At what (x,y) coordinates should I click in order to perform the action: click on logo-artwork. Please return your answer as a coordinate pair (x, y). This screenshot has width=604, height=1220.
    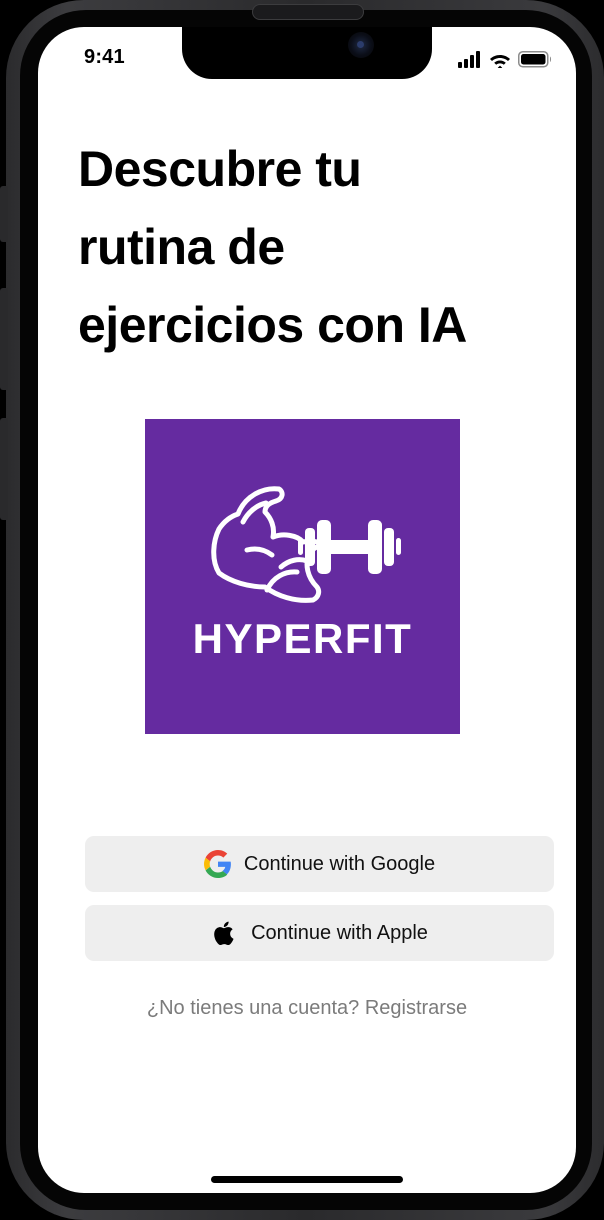
    Looking at the image, I should click on (306, 544).